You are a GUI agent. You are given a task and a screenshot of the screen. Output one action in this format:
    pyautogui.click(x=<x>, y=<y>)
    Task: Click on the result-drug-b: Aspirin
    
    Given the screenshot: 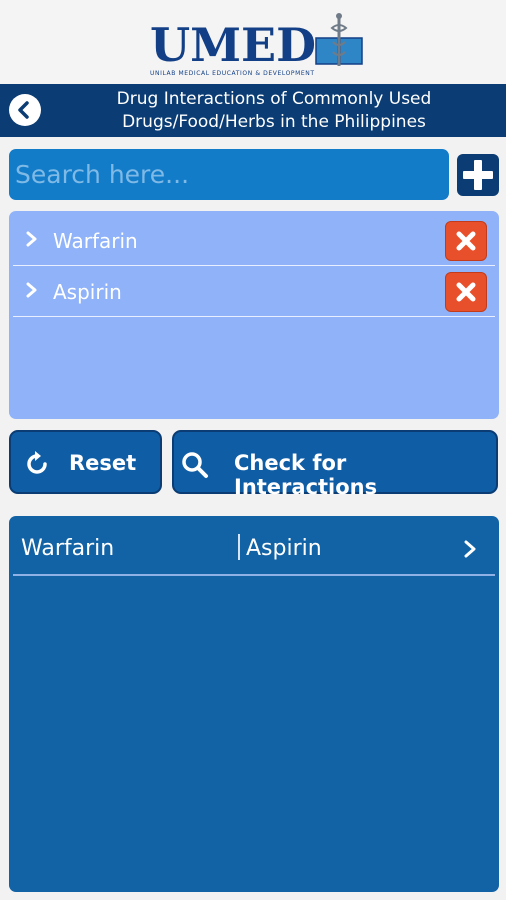 What is the action you would take?
    pyautogui.click(x=284, y=548)
    